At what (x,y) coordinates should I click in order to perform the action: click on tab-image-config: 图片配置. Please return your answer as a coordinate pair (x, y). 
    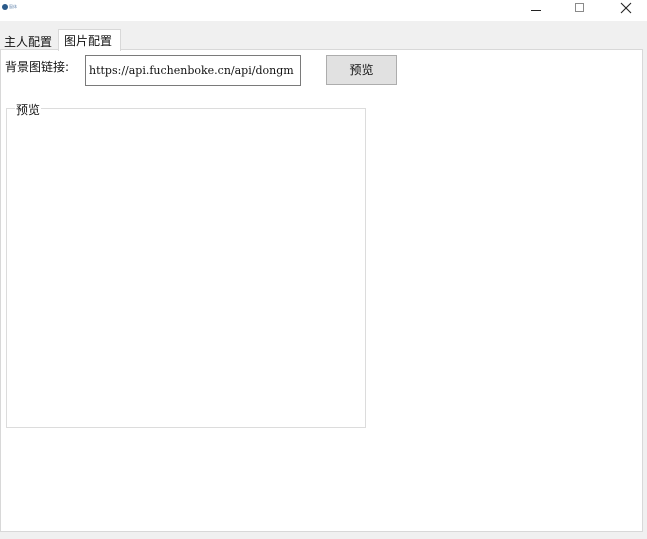
    Looking at the image, I should click on (89, 40).